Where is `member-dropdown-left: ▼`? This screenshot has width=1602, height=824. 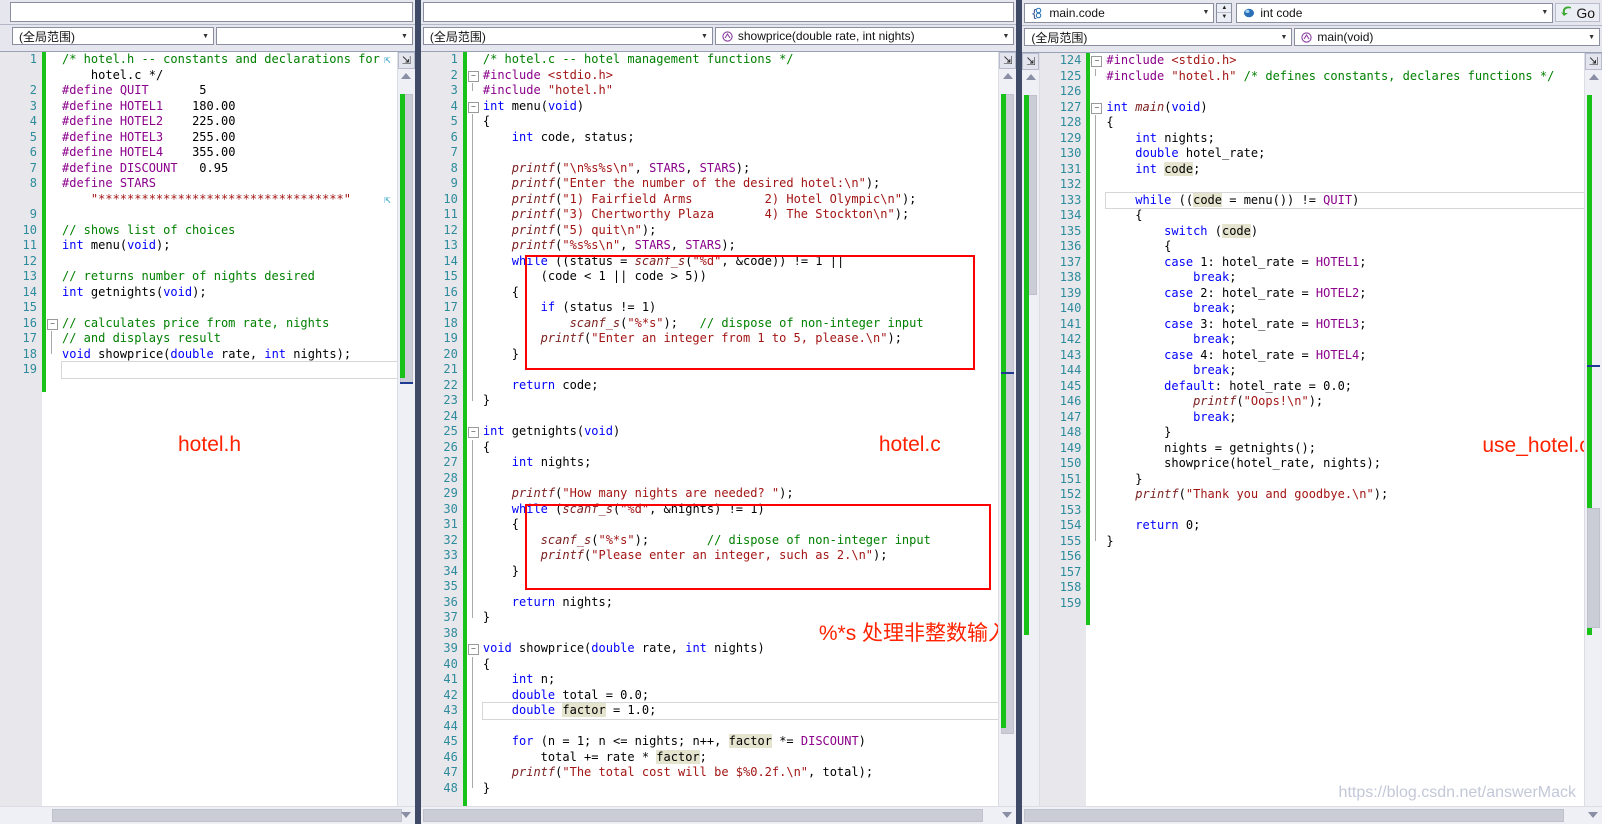
member-dropdown-left: ▼ is located at coordinates (314, 36).